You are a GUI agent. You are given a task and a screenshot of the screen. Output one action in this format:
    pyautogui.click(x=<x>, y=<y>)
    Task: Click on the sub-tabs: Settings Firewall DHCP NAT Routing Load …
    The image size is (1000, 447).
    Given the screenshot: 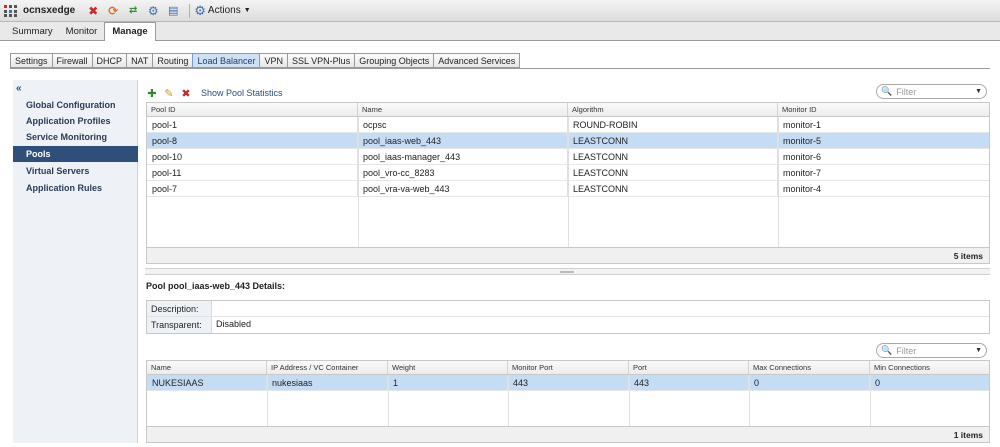 What is the action you would take?
    pyautogui.click(x=265, y=60)
    